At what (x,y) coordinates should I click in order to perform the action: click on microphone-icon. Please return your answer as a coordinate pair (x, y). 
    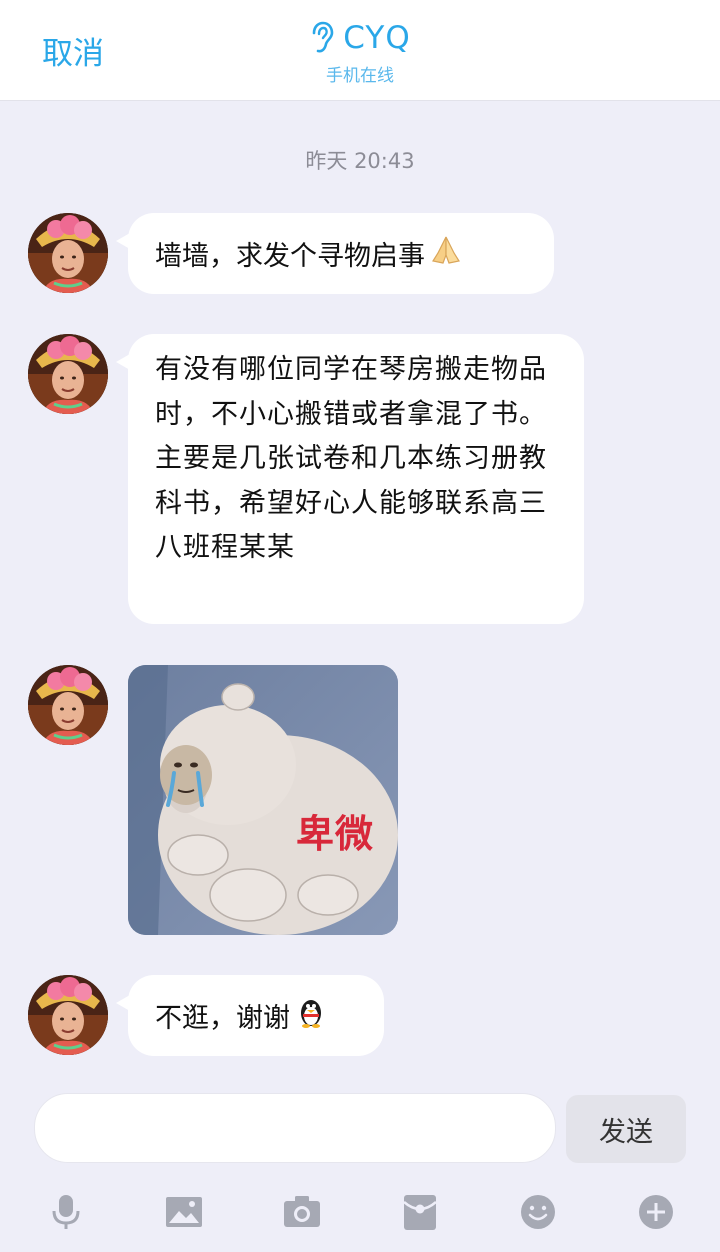
    Looking at the image, I should click on (66, 1212).